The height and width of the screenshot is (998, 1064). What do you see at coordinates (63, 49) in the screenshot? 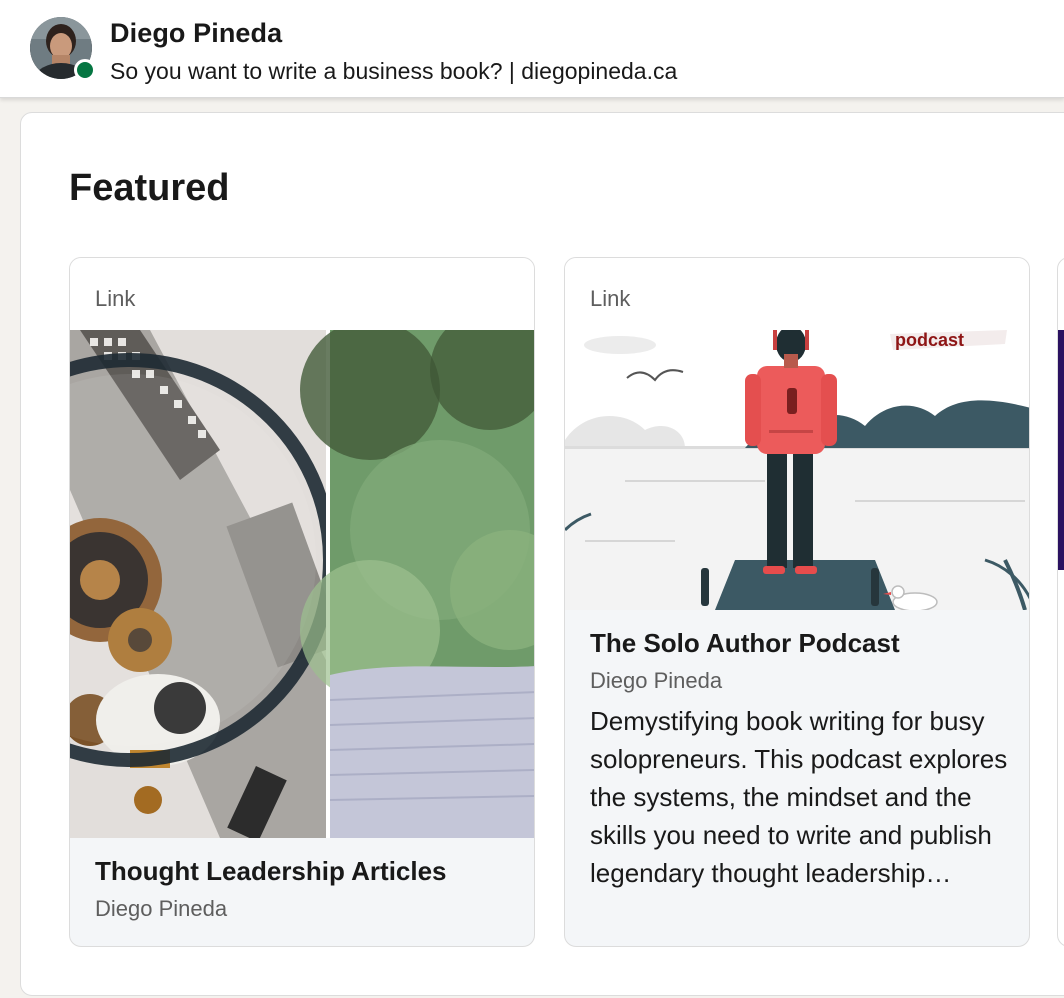
I see `avatar` at bounding box center [63, 49].